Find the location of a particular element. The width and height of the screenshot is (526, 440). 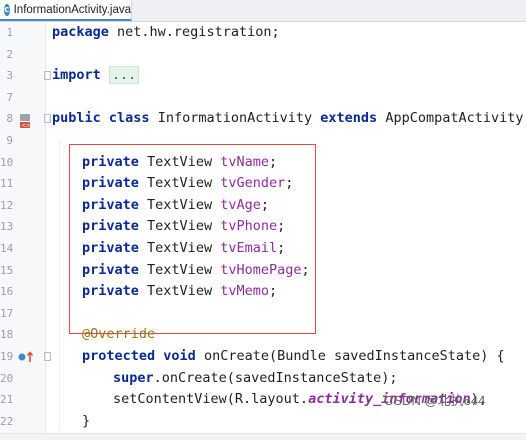

tab-label: InformationActivity.java is located at coordinates (72, 9).